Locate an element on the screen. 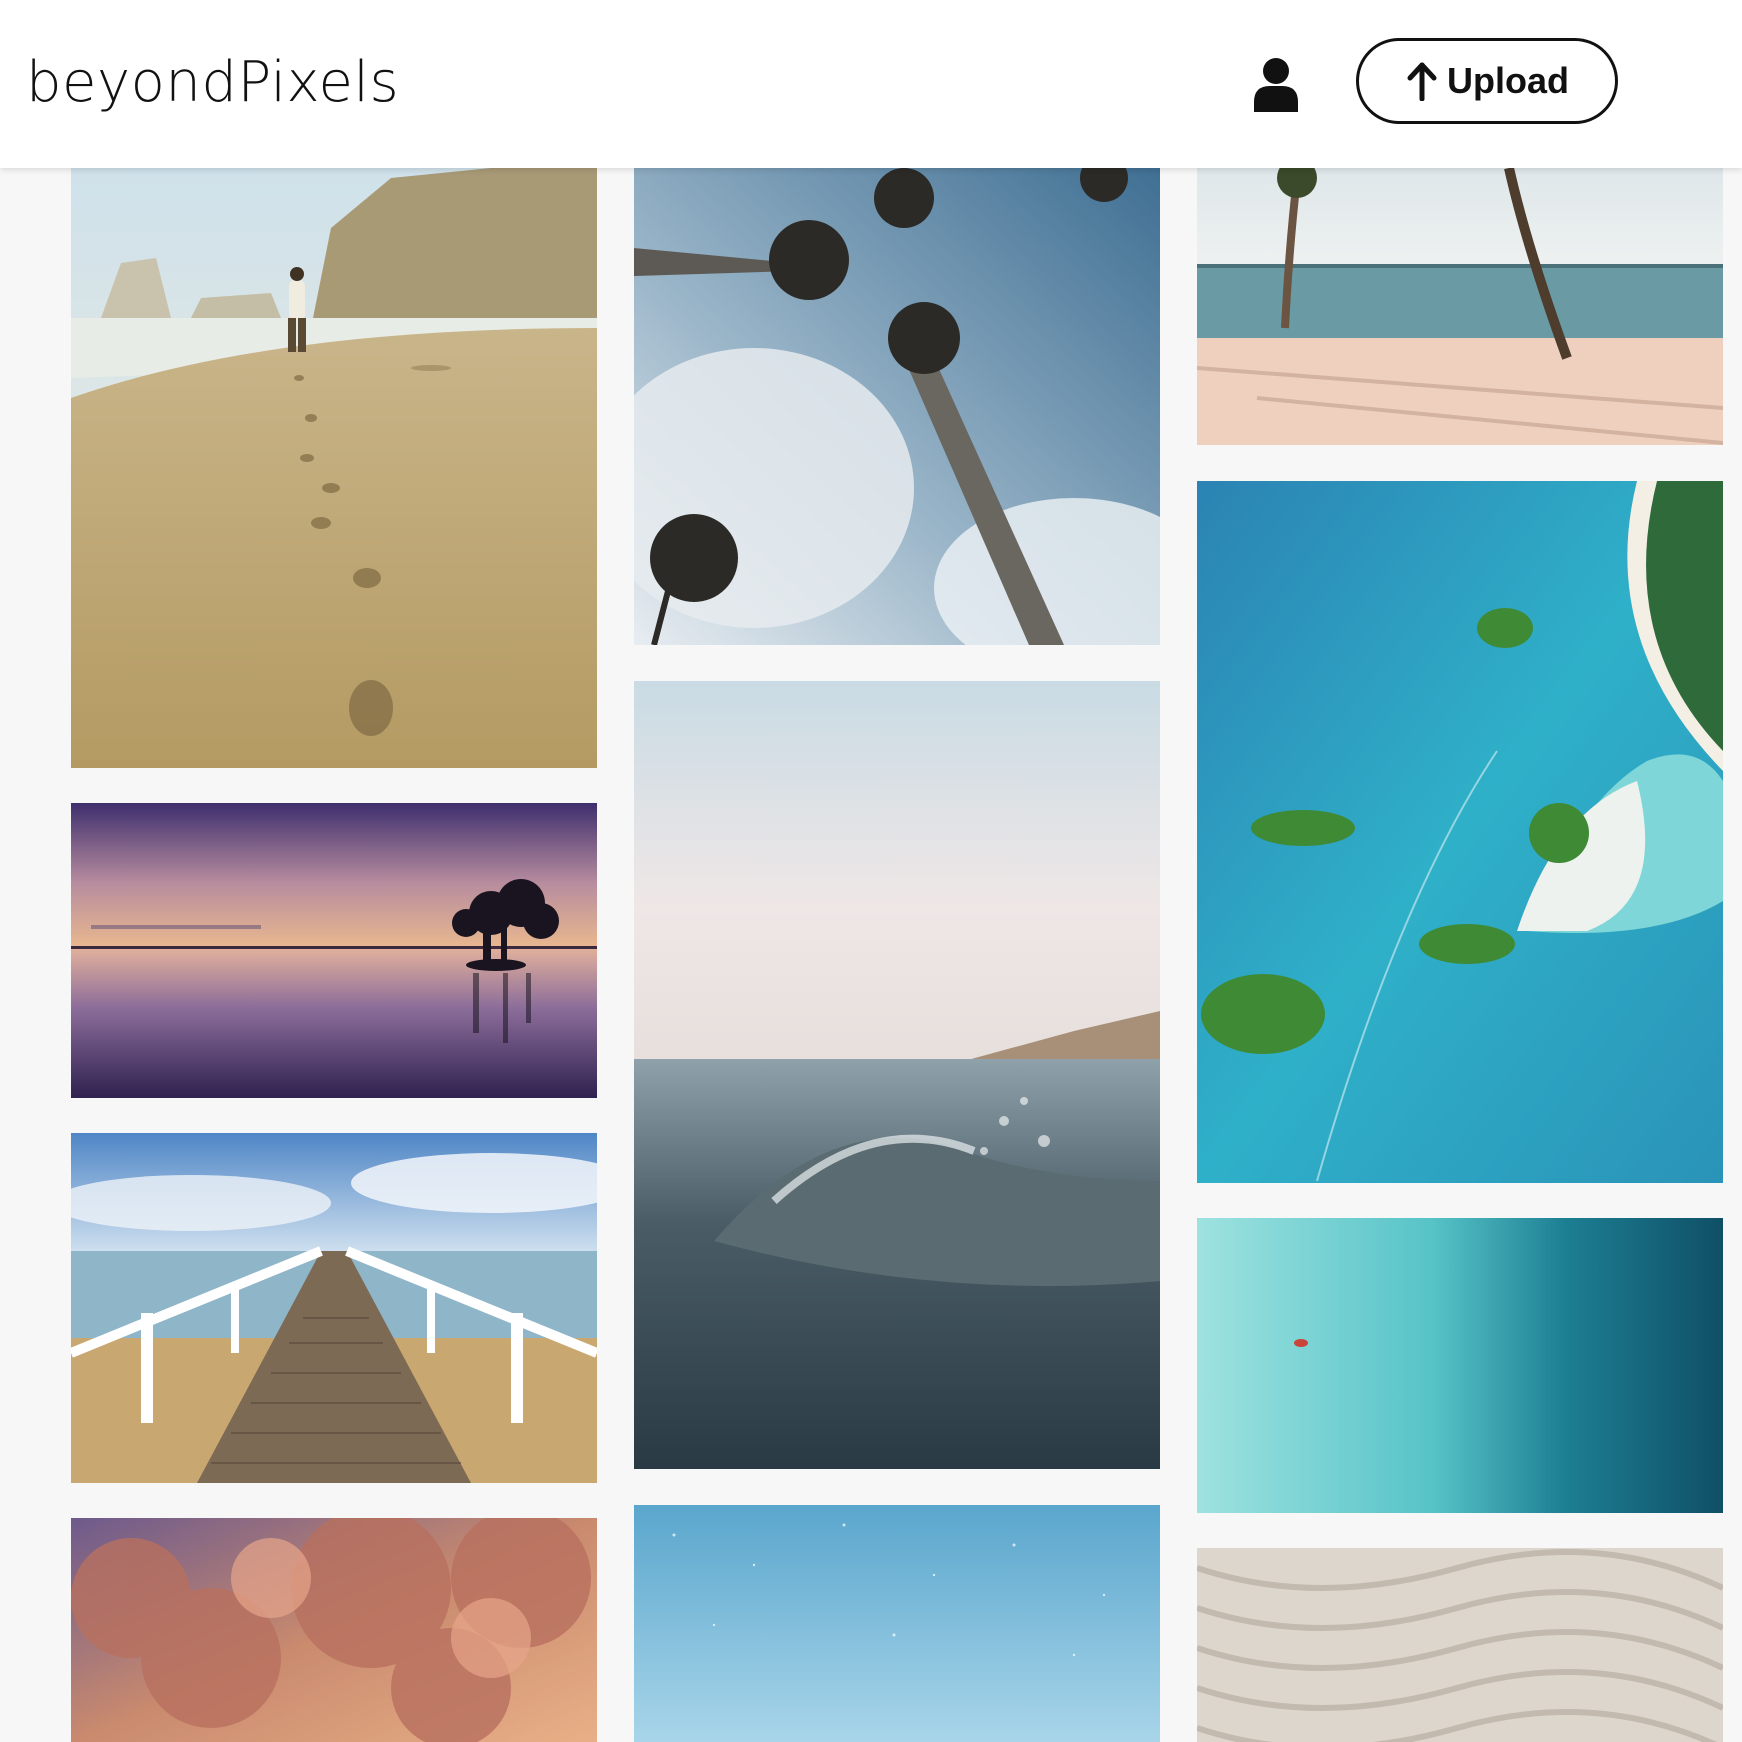  user-account-button is located at coordinates (1276, 84).